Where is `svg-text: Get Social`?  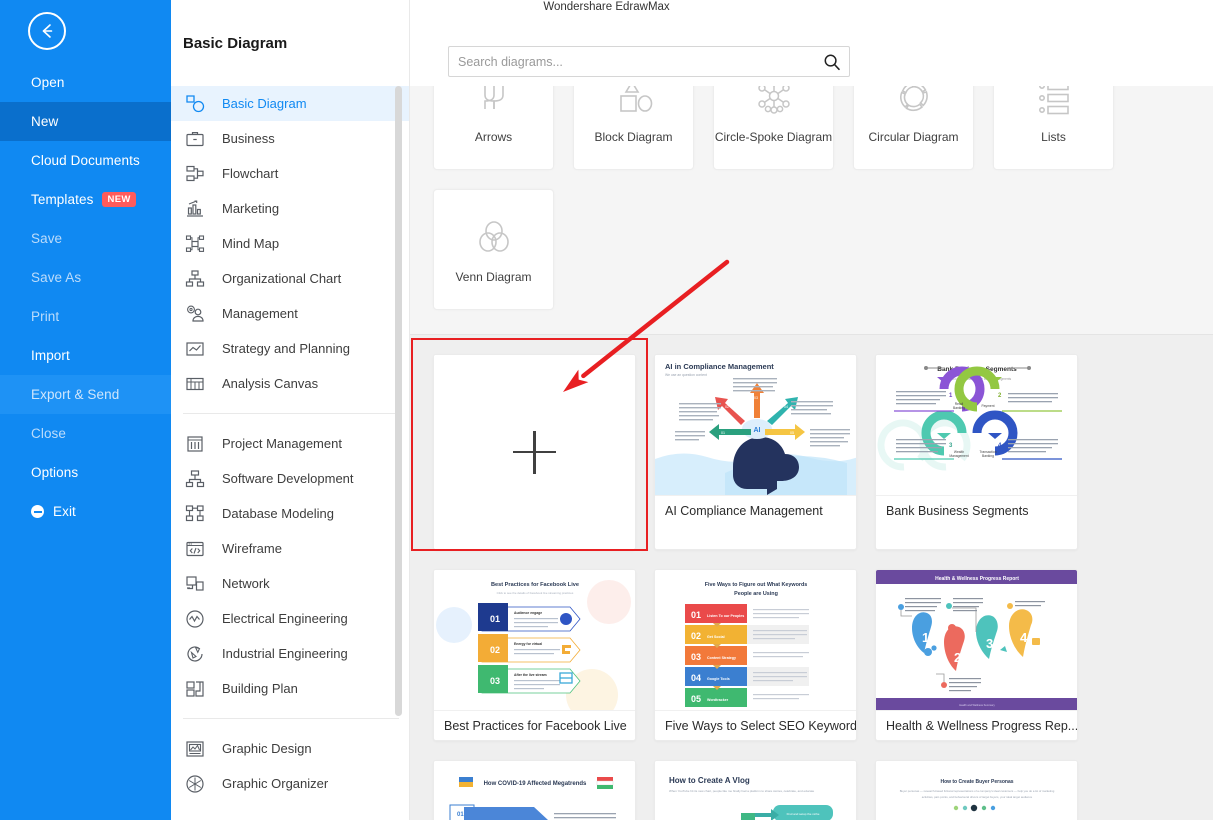
svg-text: Get Social is located at coordinates (716, 637).